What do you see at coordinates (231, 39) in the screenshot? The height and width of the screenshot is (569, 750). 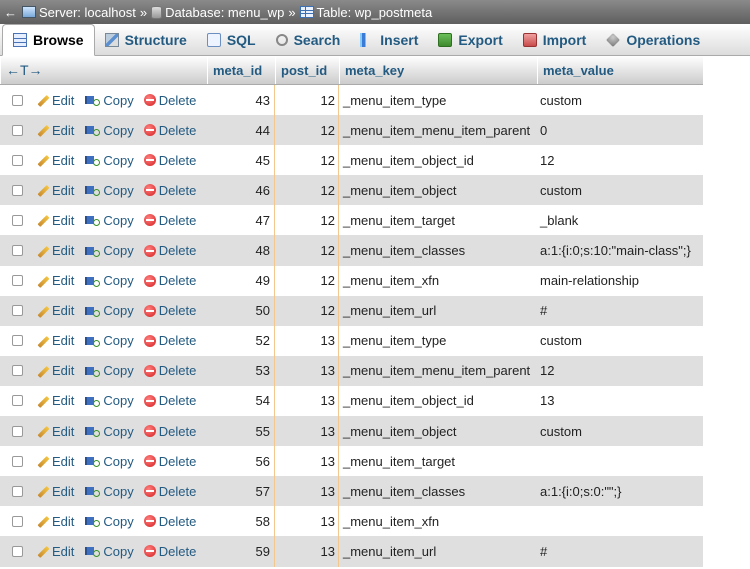 I see `tab-sql: SQL` at bounding box center [231, 39].